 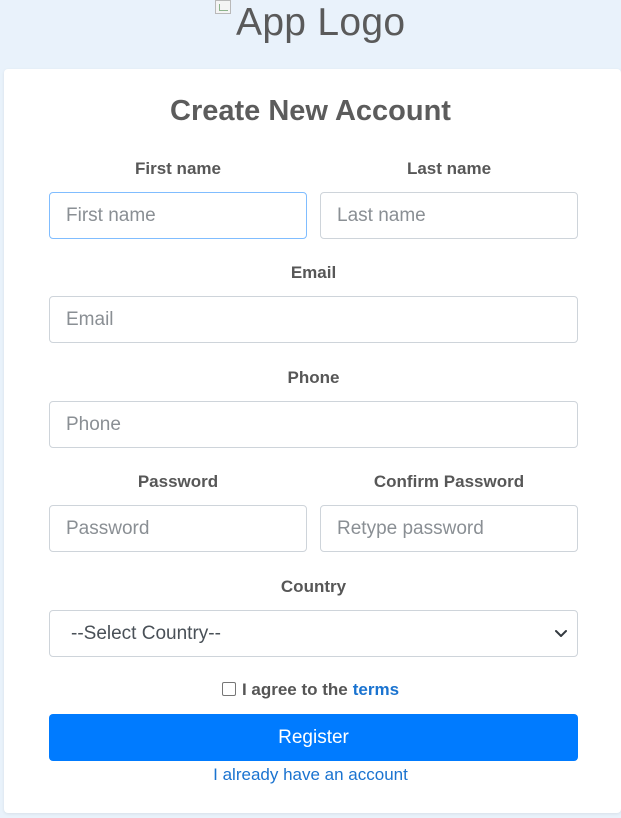 What do you see at coordinates (449, 481) in the screenshot?
I see `confirm-password-label: Confirm Password` at bounding box center [449, 481].